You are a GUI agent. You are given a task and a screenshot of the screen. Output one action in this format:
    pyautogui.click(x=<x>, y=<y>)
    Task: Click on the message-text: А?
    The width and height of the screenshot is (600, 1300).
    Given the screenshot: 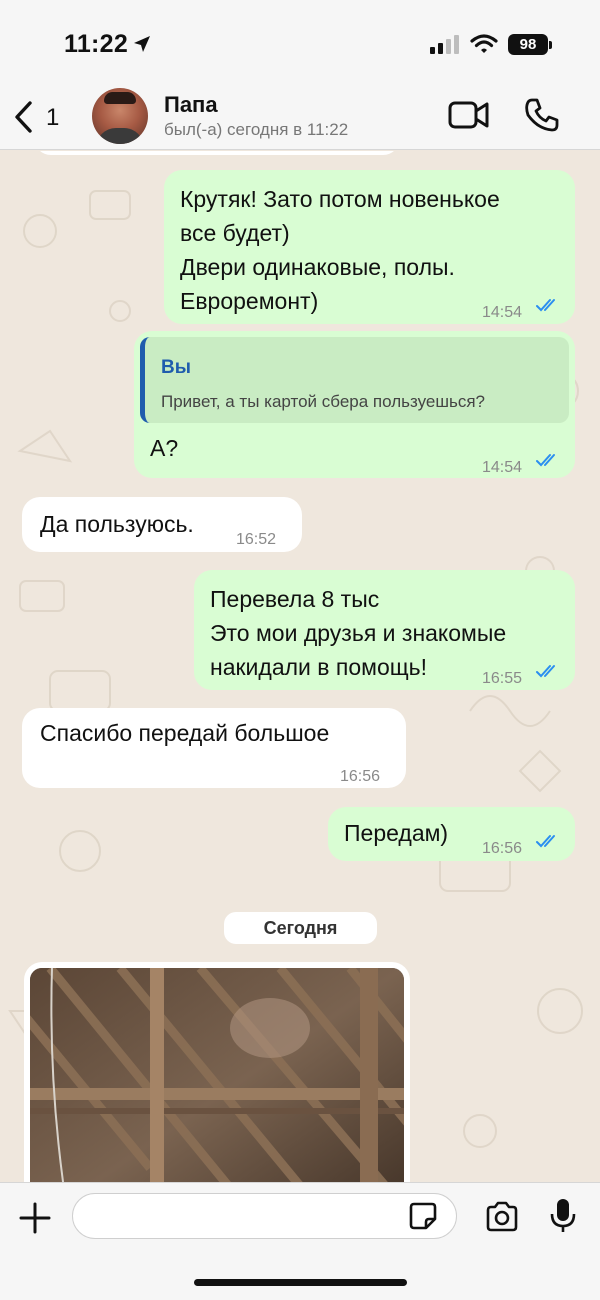 What is the action you would take?
    pyautogui.click(x=164, y=448)
    